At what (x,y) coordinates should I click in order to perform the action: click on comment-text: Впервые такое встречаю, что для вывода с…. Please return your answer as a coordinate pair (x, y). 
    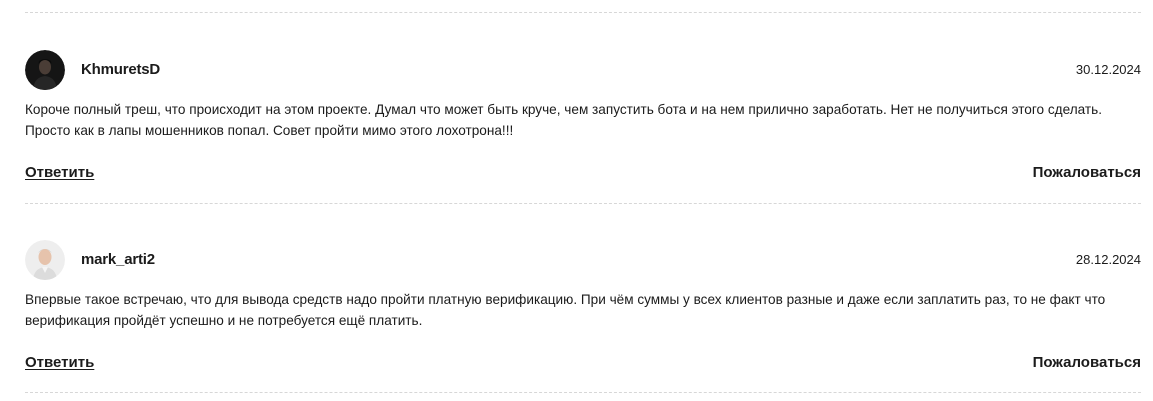
    Looking at the image, I should click on (565, 310).